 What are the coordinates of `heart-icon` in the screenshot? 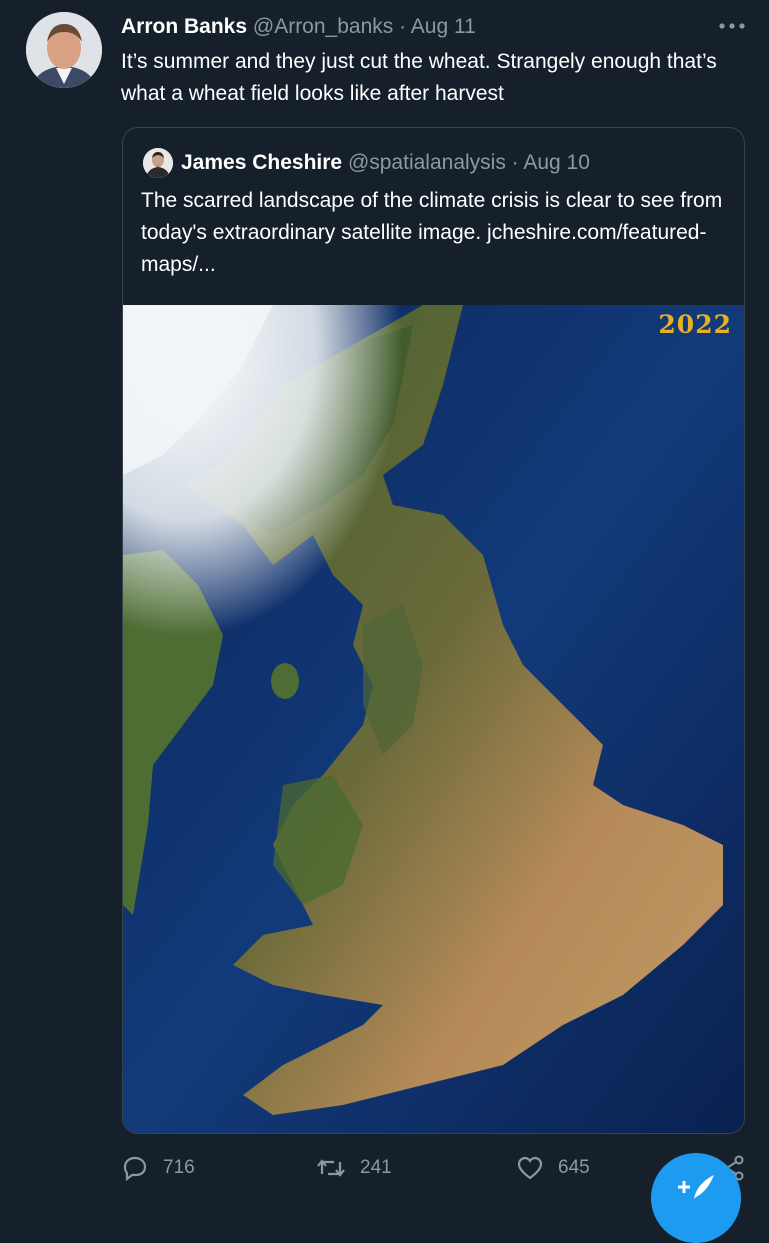 It's located at (530, 1168).